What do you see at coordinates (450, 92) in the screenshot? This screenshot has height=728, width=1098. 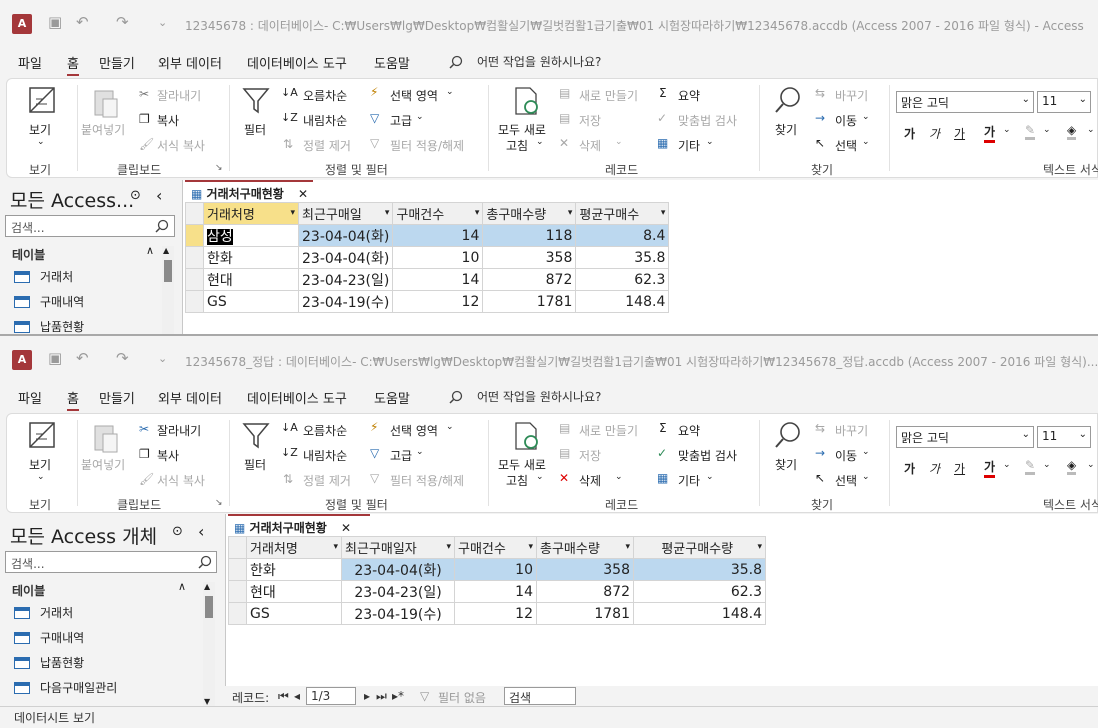 I see `selection-dropdown-icon: ⌄` at bounding box center [450, 92].